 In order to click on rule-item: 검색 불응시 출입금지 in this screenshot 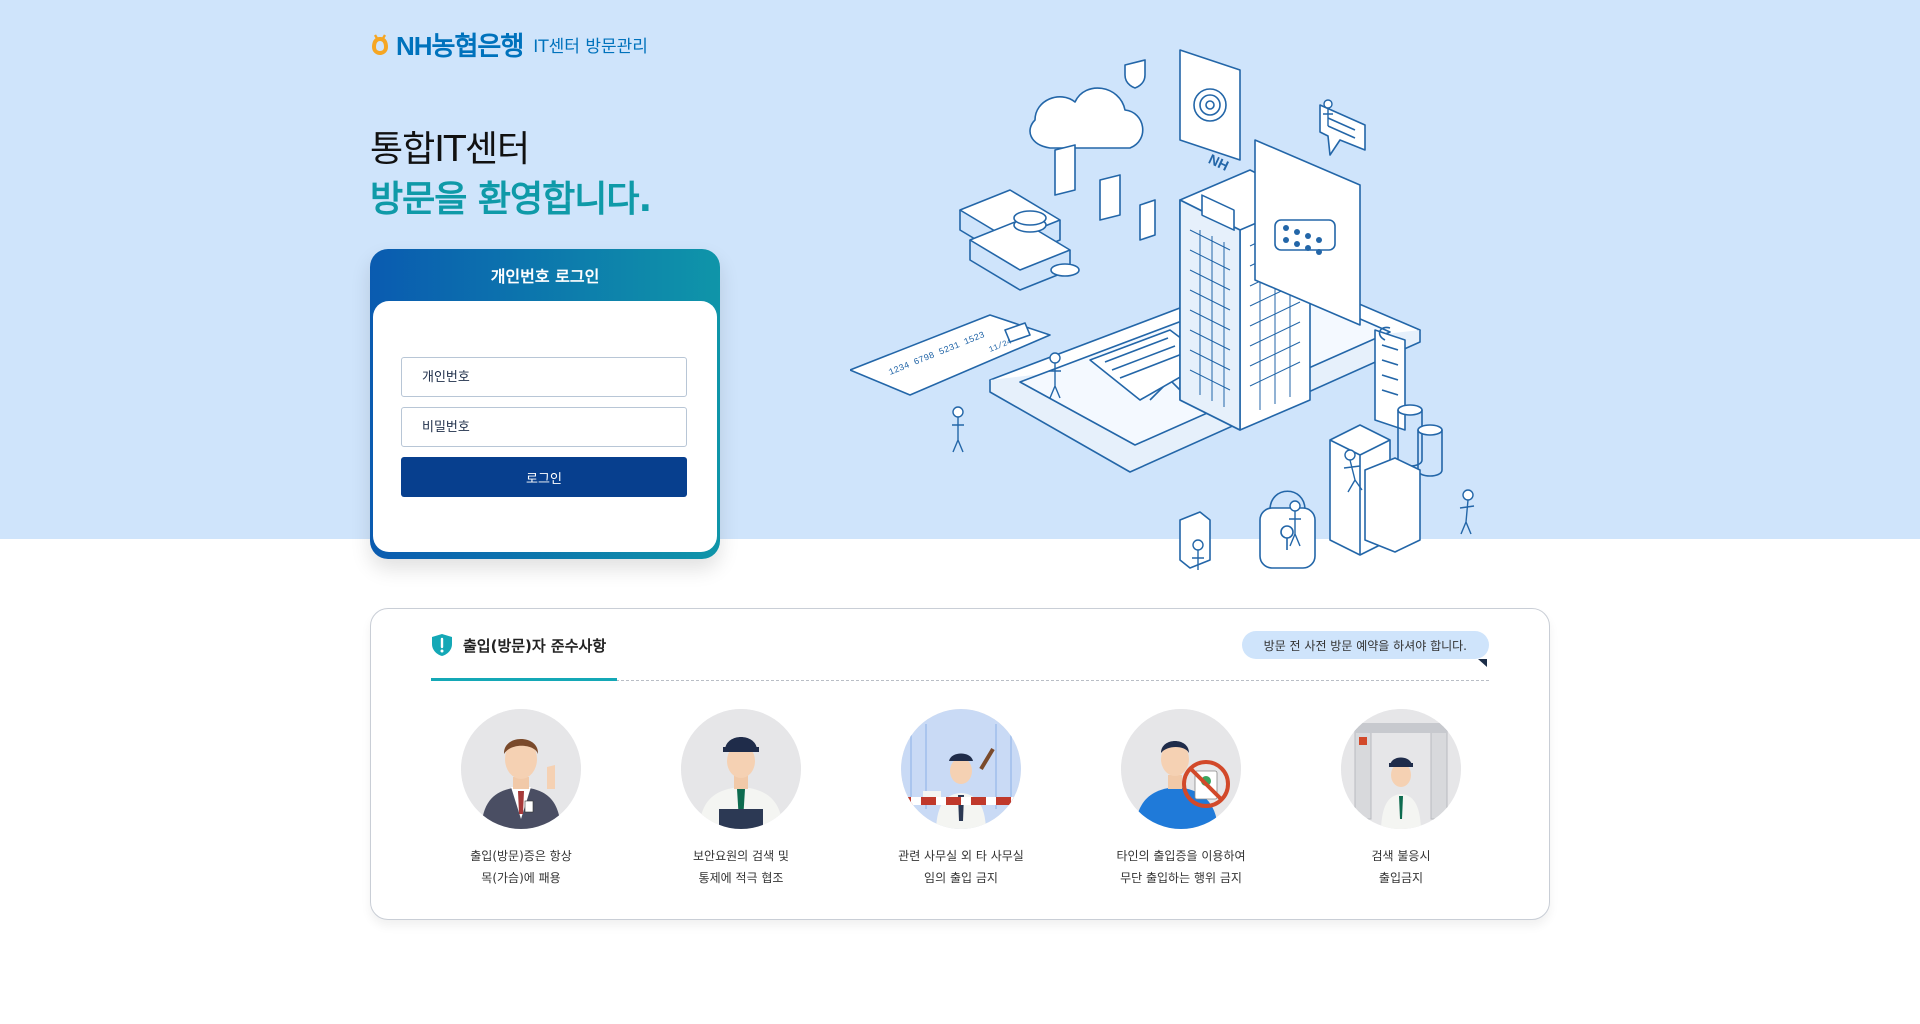, I will do `click(1401, 799)`.